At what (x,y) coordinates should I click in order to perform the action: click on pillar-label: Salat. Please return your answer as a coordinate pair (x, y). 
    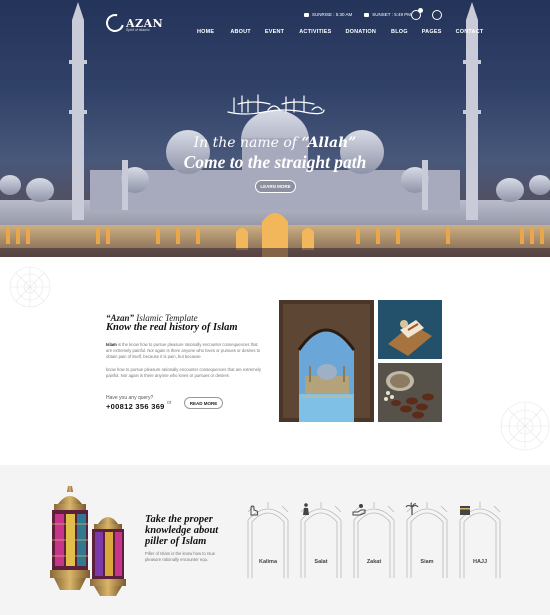
    Looking at the image, I should click on (321, 562).